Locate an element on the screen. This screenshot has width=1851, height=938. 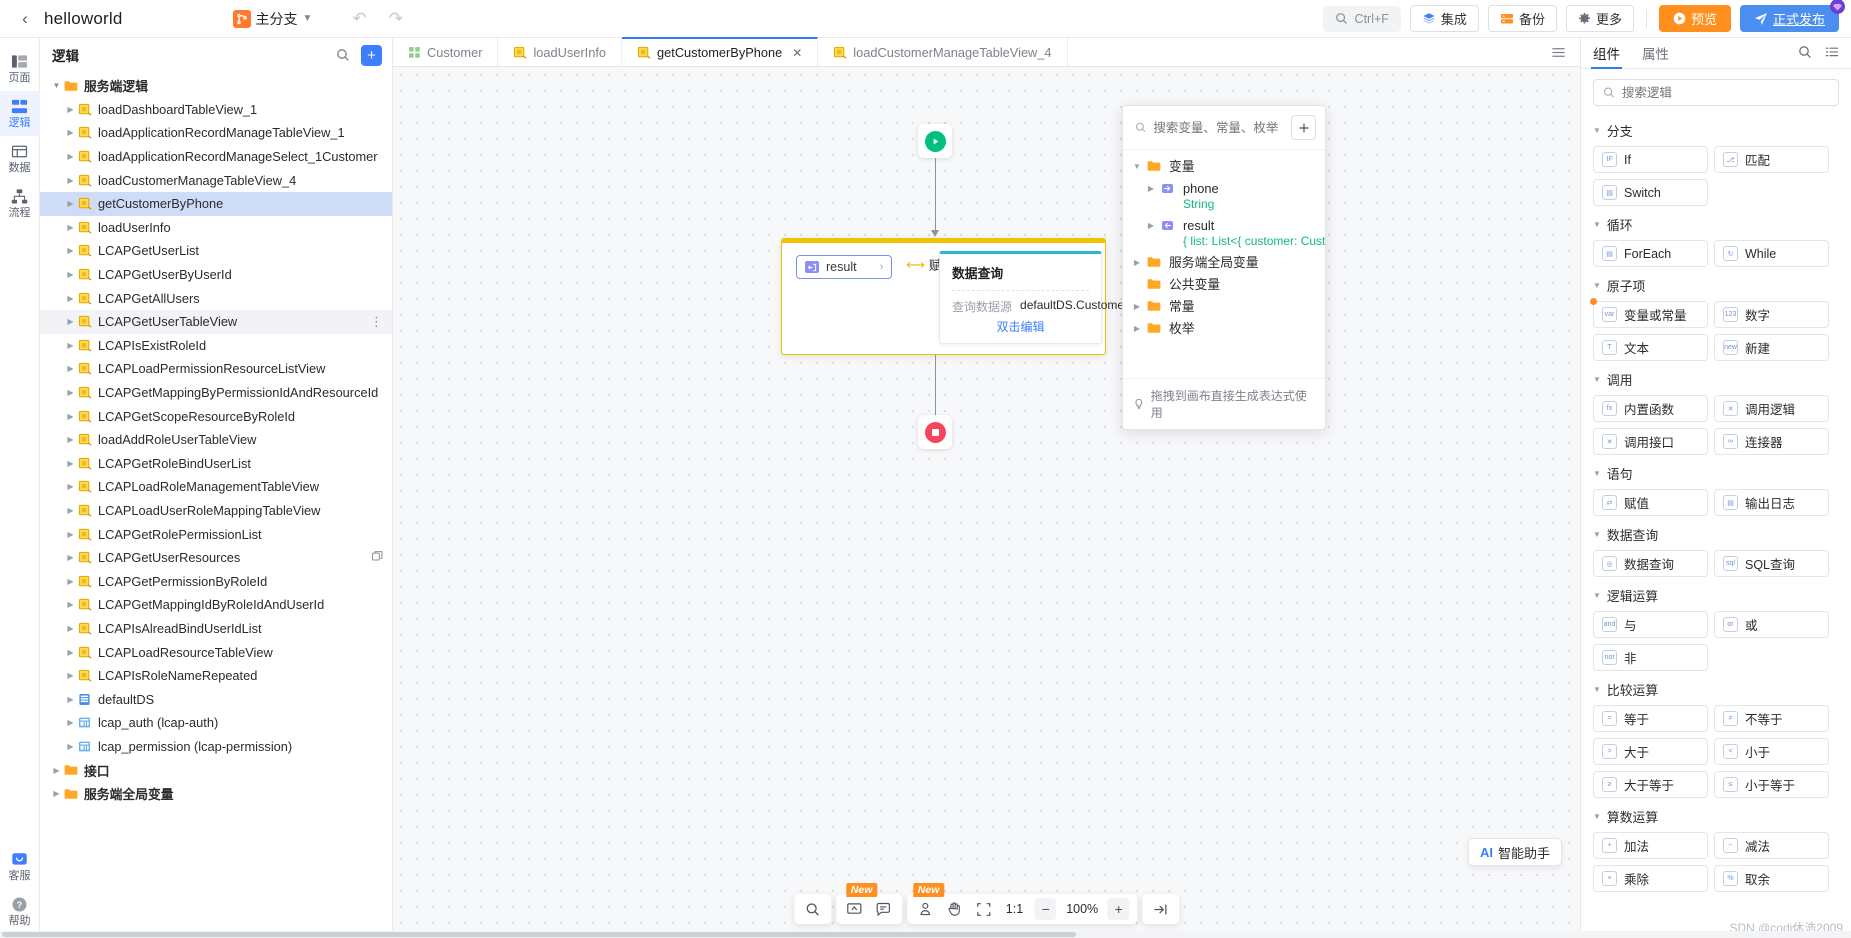
tree-item-lcapgetscoperesourcebyroleid: ▶ LCAPGetScopeResourceByRoleId is located at coordinates (216, 416).